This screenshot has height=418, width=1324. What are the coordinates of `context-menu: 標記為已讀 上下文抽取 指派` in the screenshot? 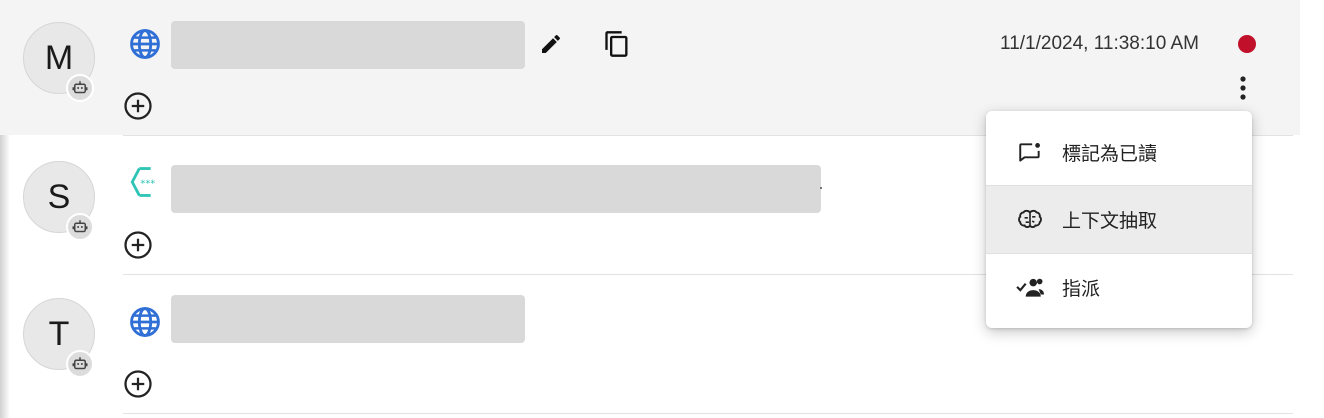 It's located at (1119, 219).